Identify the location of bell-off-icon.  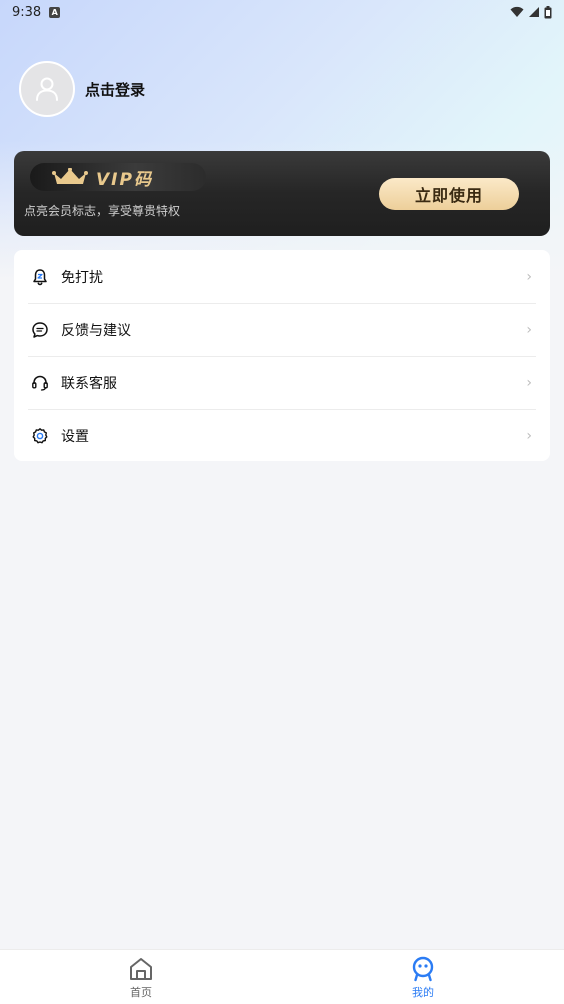
(40, 277).